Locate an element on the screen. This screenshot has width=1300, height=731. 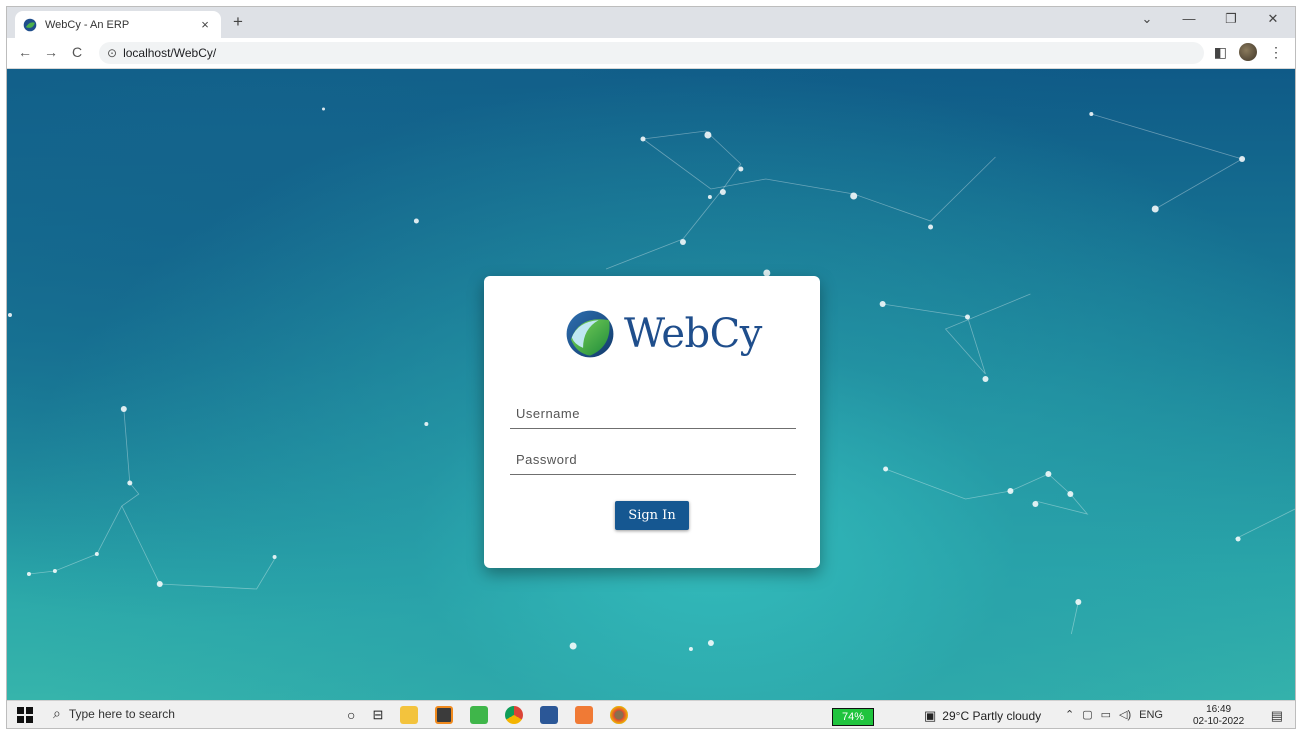
restore-icon: ❐ is located at coordinates (1231, 19).